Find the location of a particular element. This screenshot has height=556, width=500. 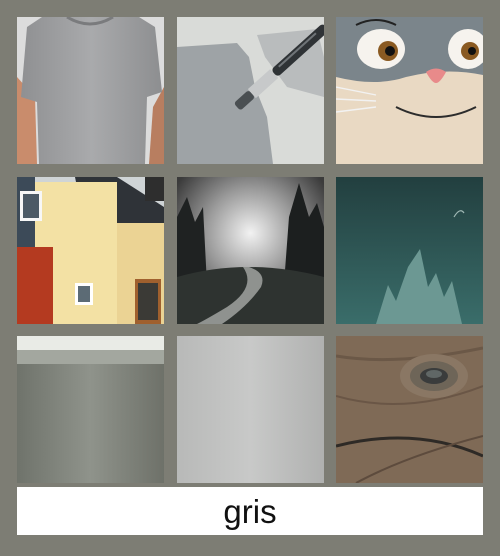

misty-forest-image is located at coordinates (250, 250).